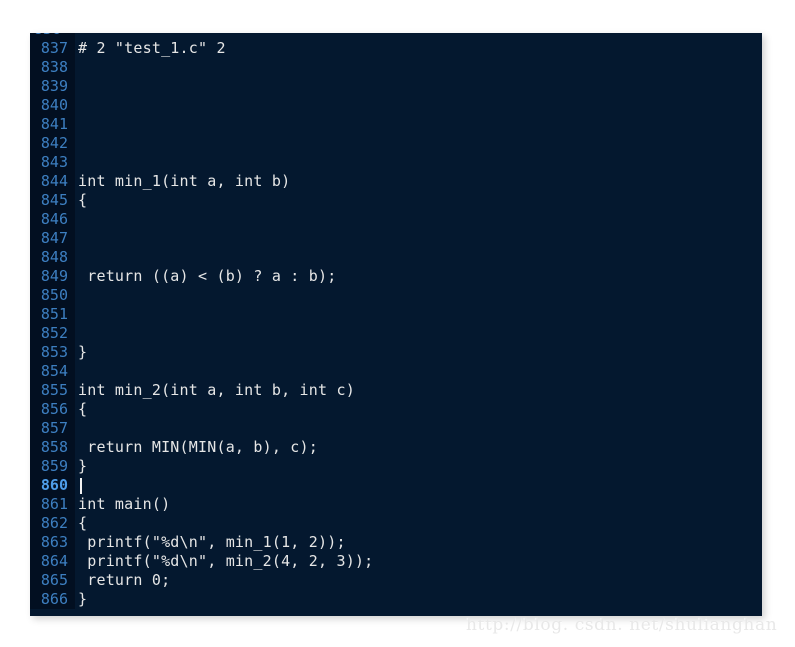 This screenshot has height=647, width=795. What do you see at coordinates (396, 105) in the screenshot?
I see `code-line: 840` at bounding box center [396, 105].